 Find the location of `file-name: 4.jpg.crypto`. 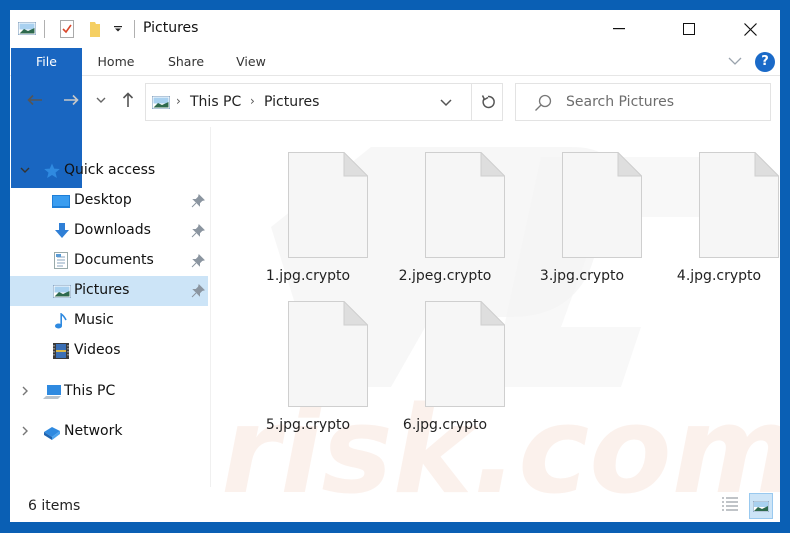

file-name: 4.jpg.crypto is located at coordinates (719, 276).